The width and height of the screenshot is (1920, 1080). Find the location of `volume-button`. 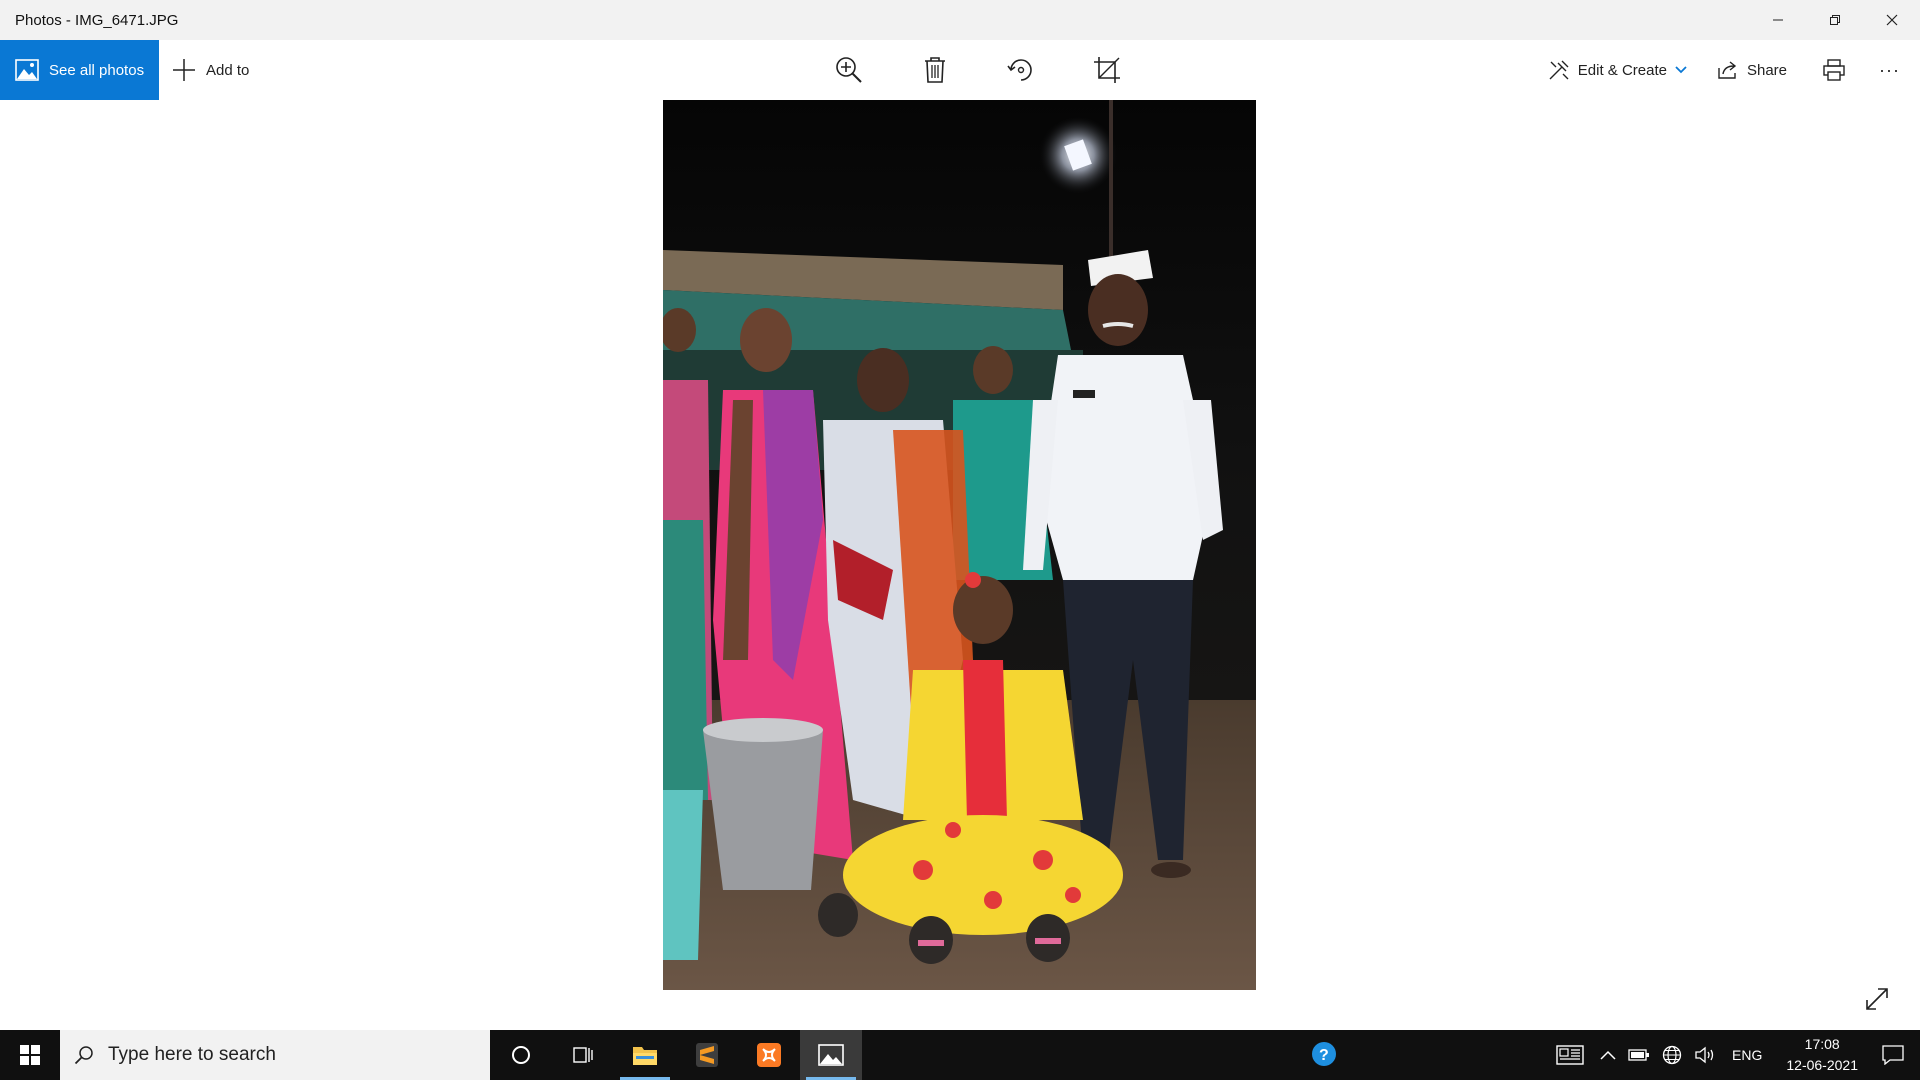

volume-button is located at coordinates (1705, 1055).